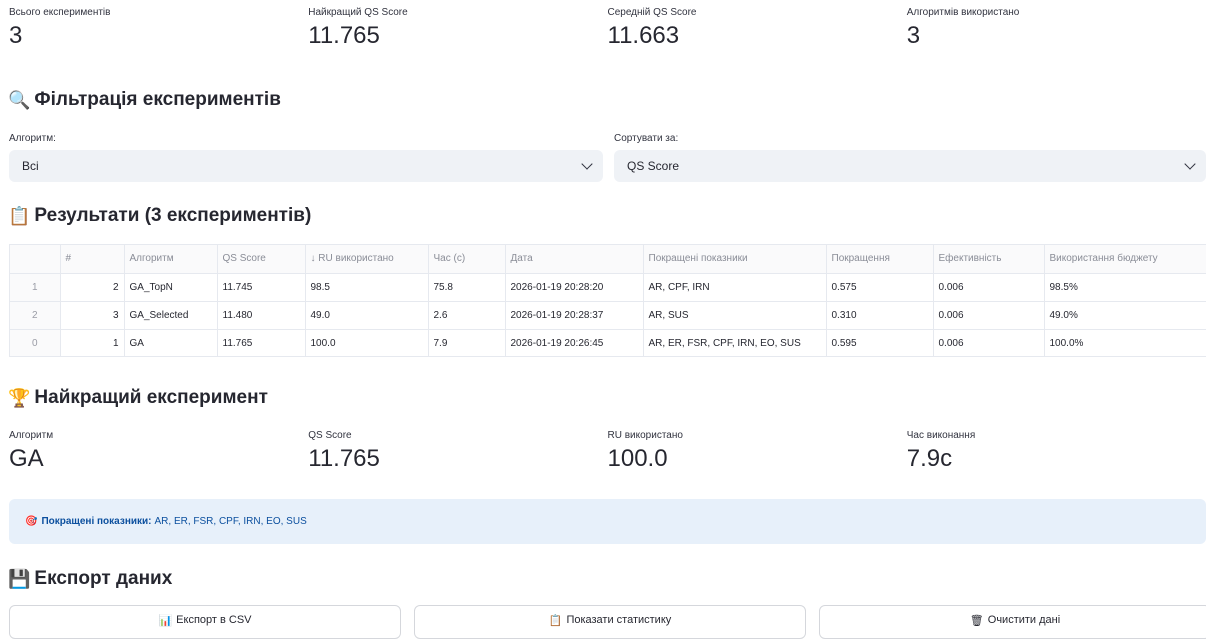  I want to click on column-header-algorithm: Алгоритм, so click(171, 259).